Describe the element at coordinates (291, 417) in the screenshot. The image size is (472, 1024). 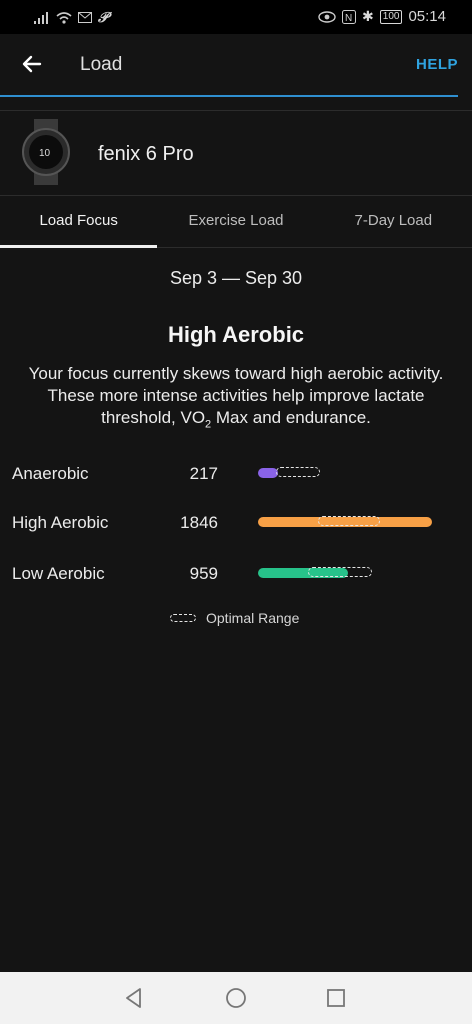
I see `desc-text-2: Max and endurance.` at that location.